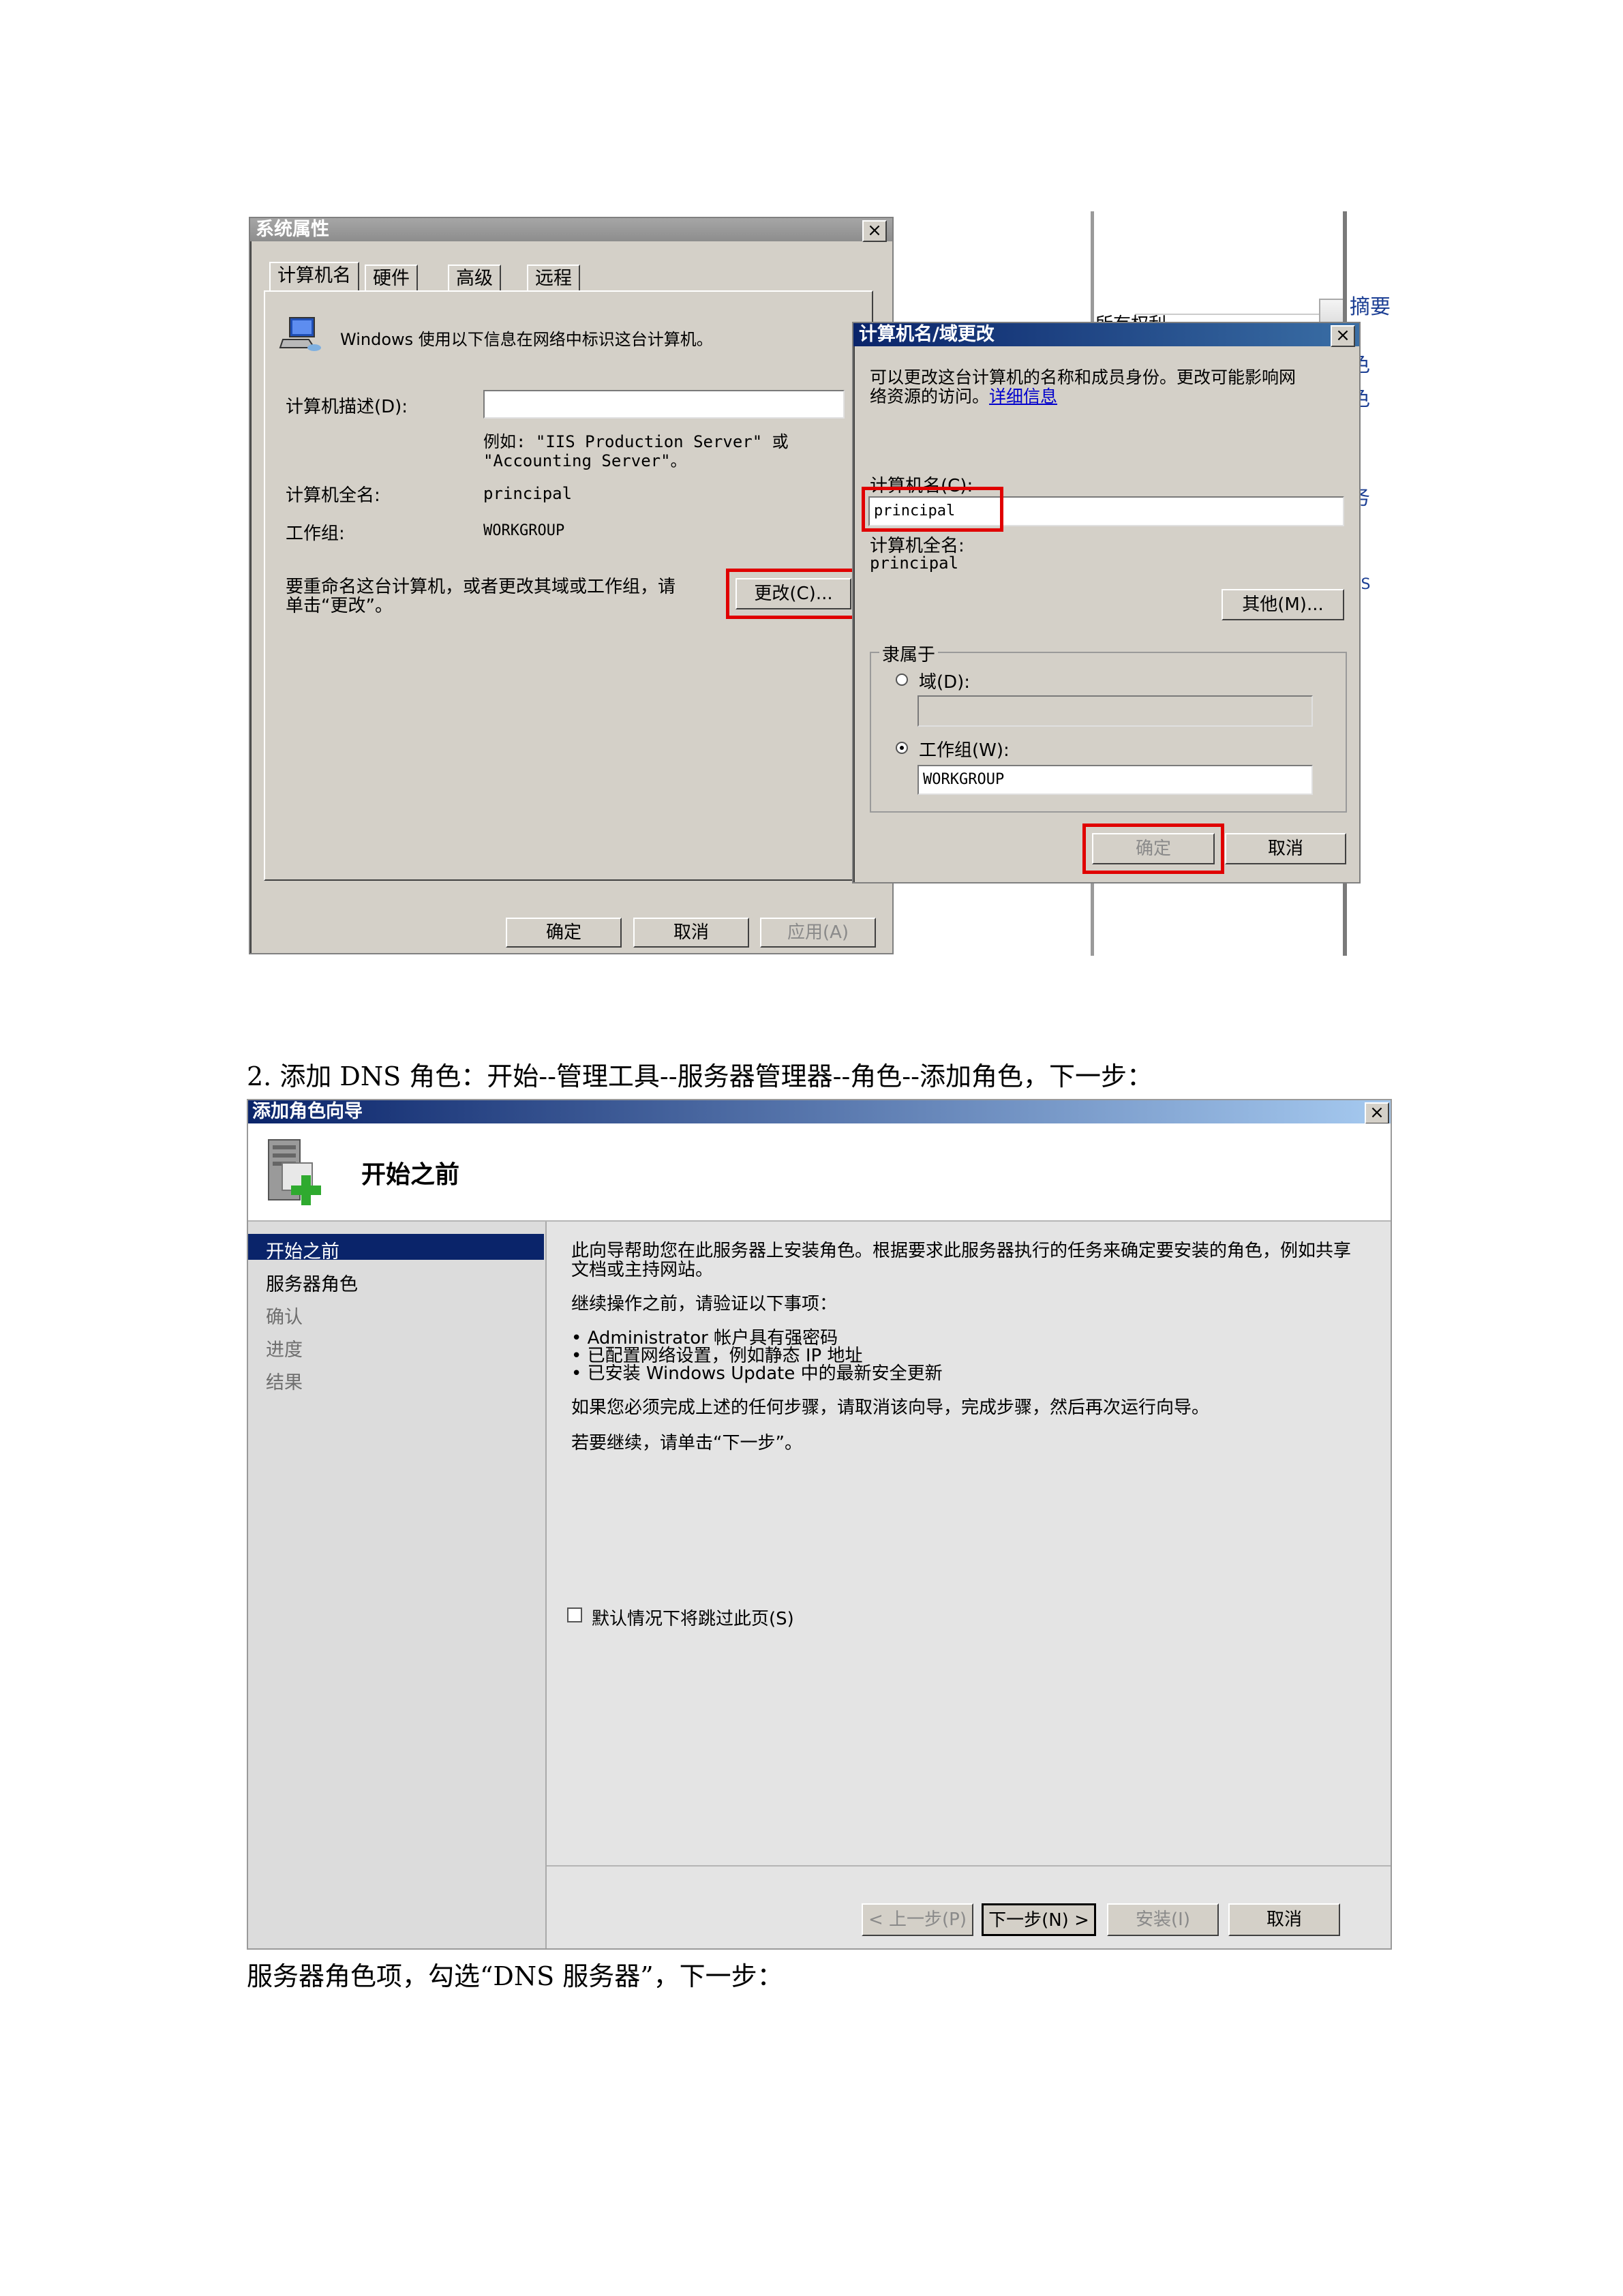 The height and width of the screenshot is (2296, 1623). I want to click on tab-advanced: 高级, so click(475, 278).